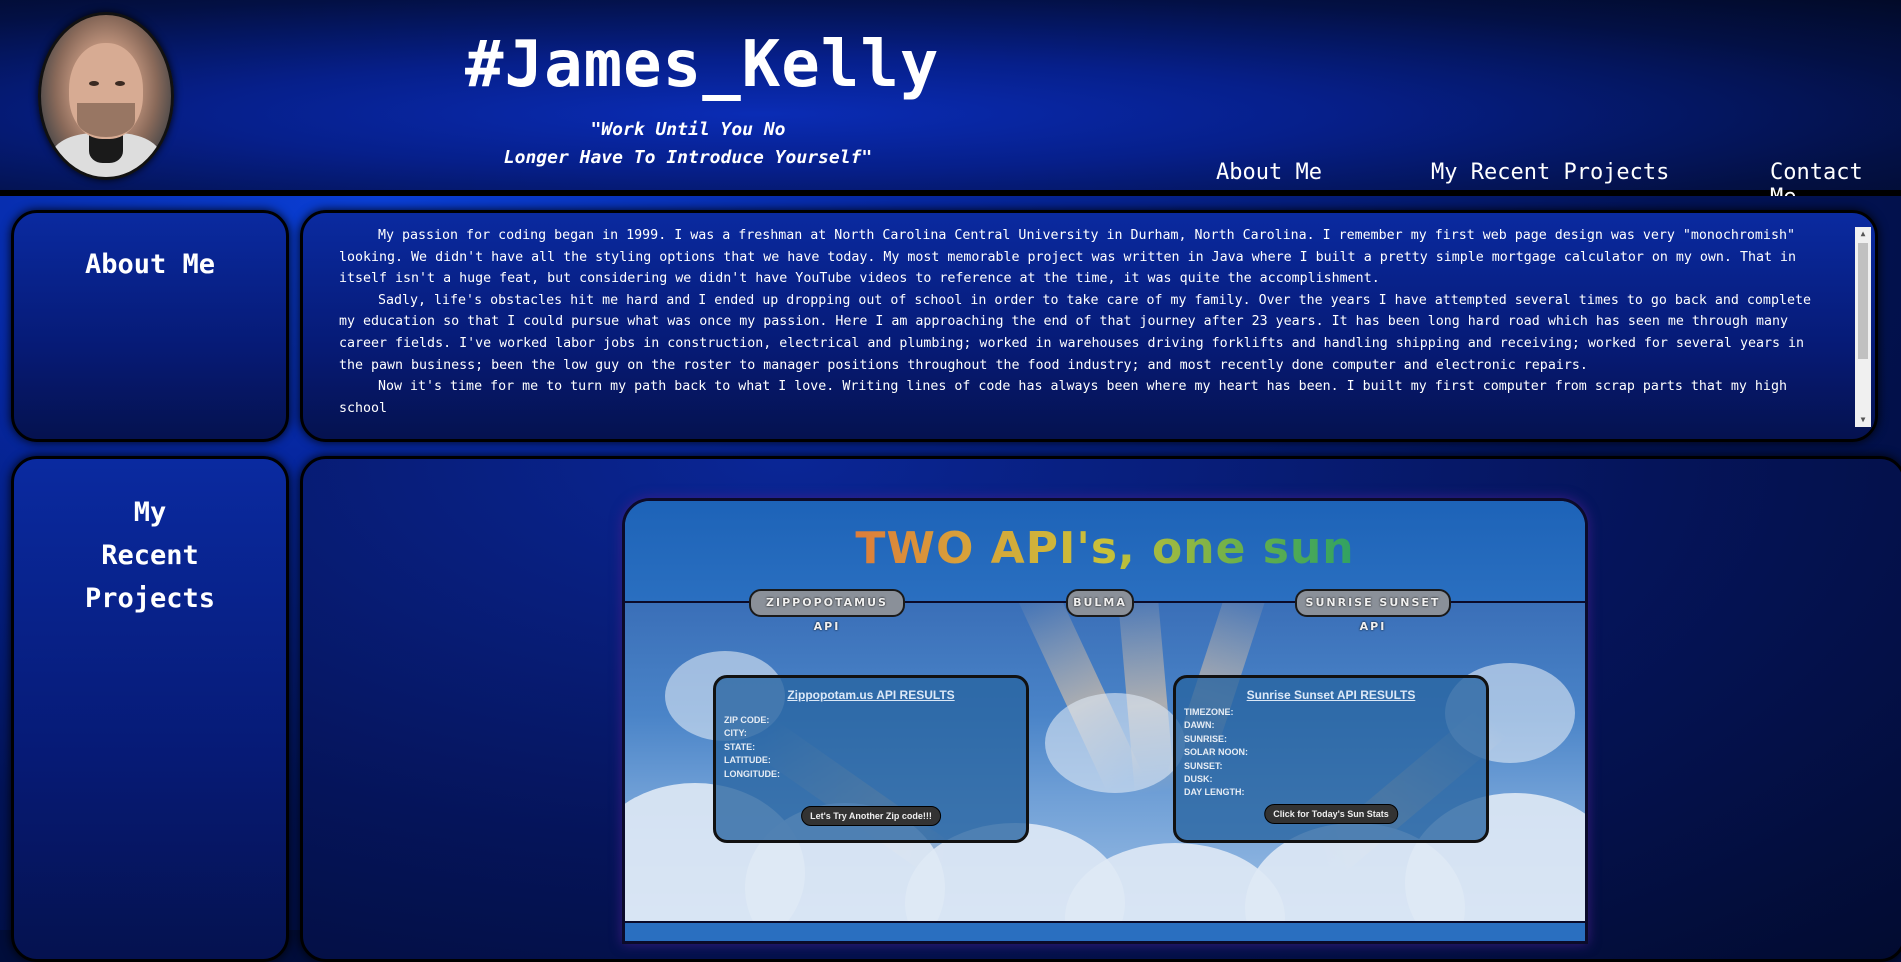  I want to click on sun-field-label: SOLAR NOON:, so click(1216, 752).